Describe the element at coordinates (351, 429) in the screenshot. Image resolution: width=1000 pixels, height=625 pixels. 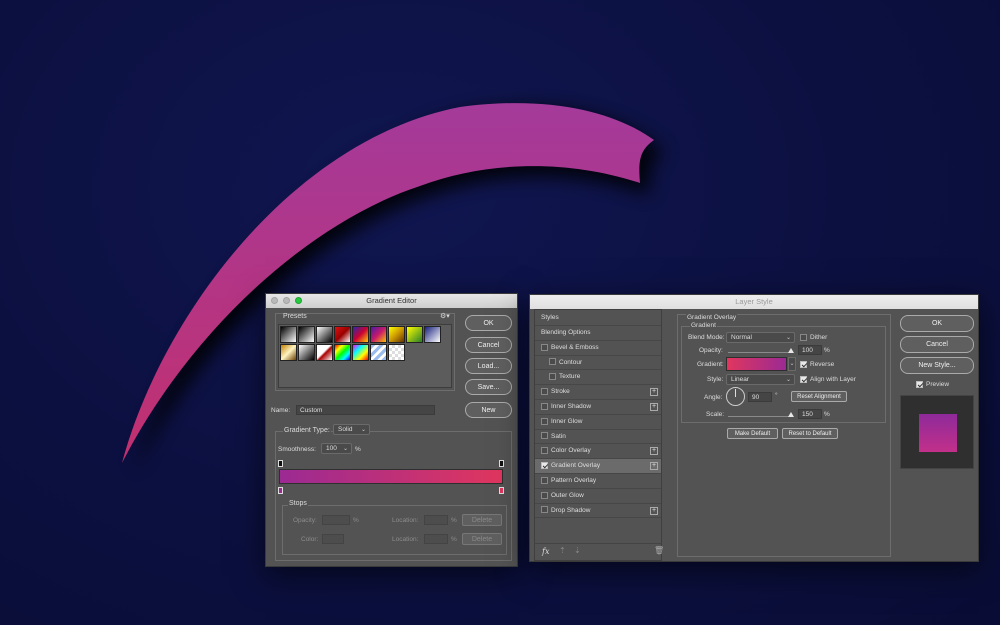
I see `gradient-type-select: Solid ⌄` at that location.